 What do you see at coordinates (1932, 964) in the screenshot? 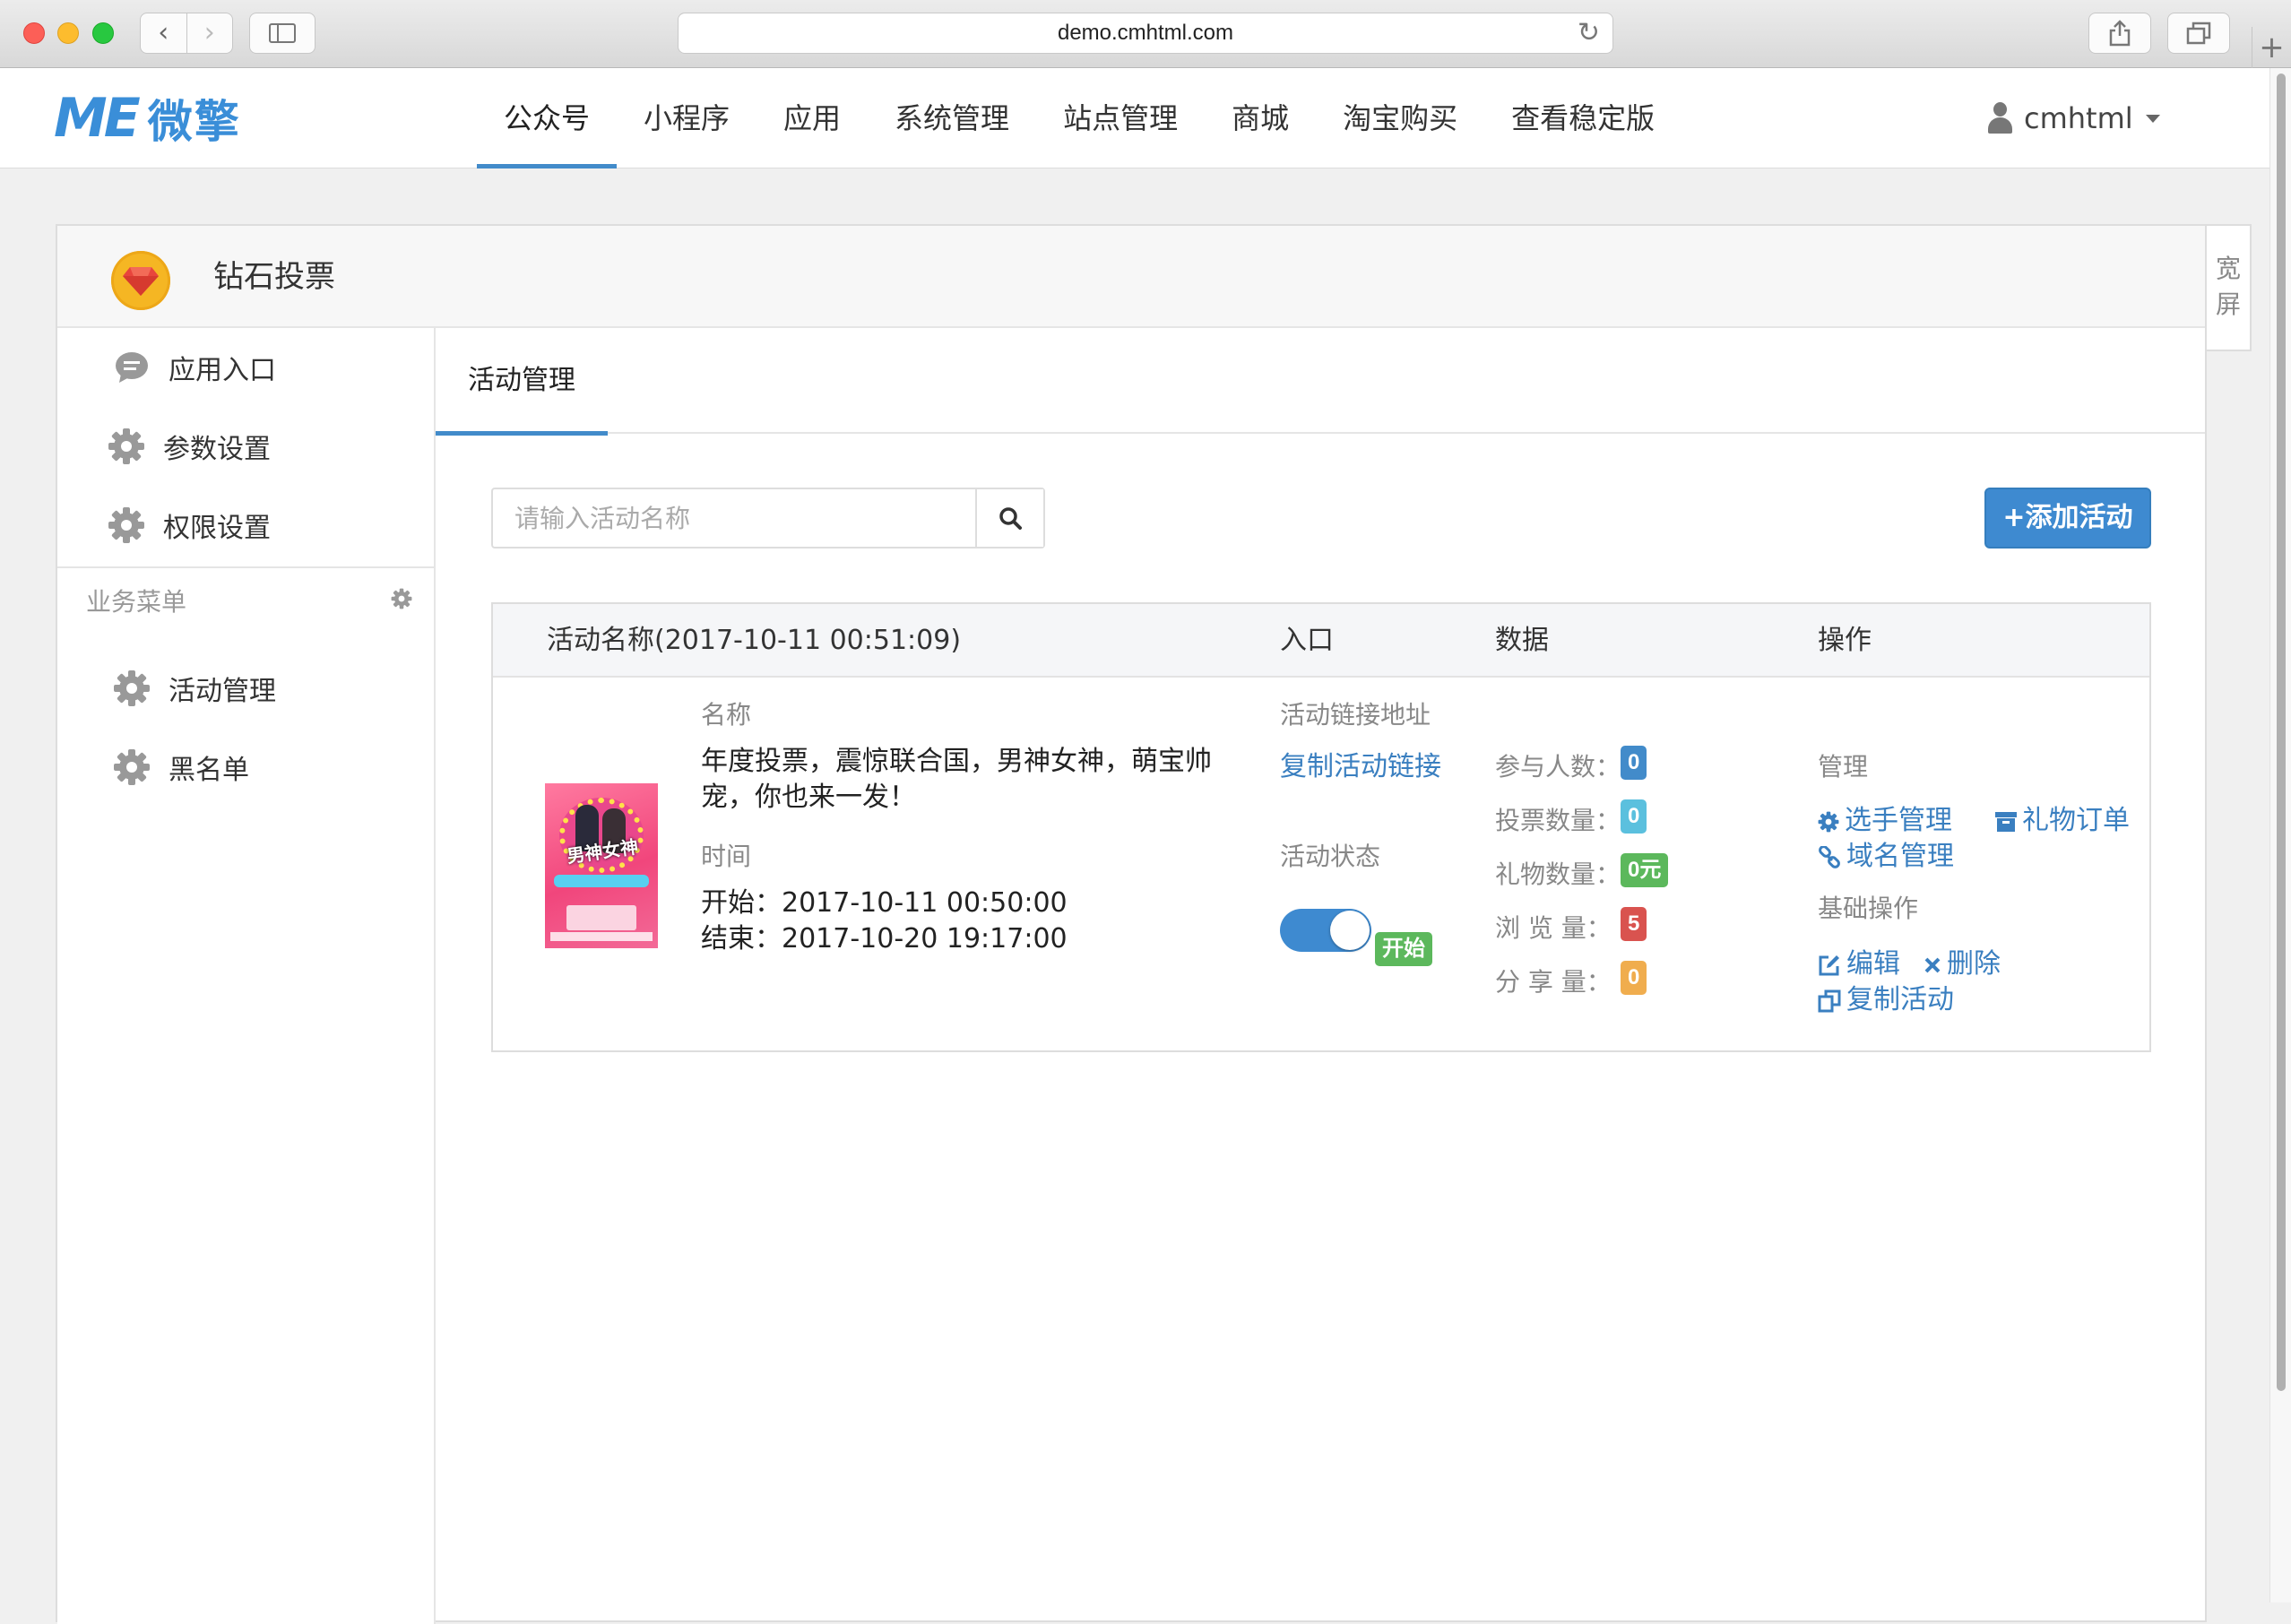
I see `close-icon` at bounding box center [1932, 964].